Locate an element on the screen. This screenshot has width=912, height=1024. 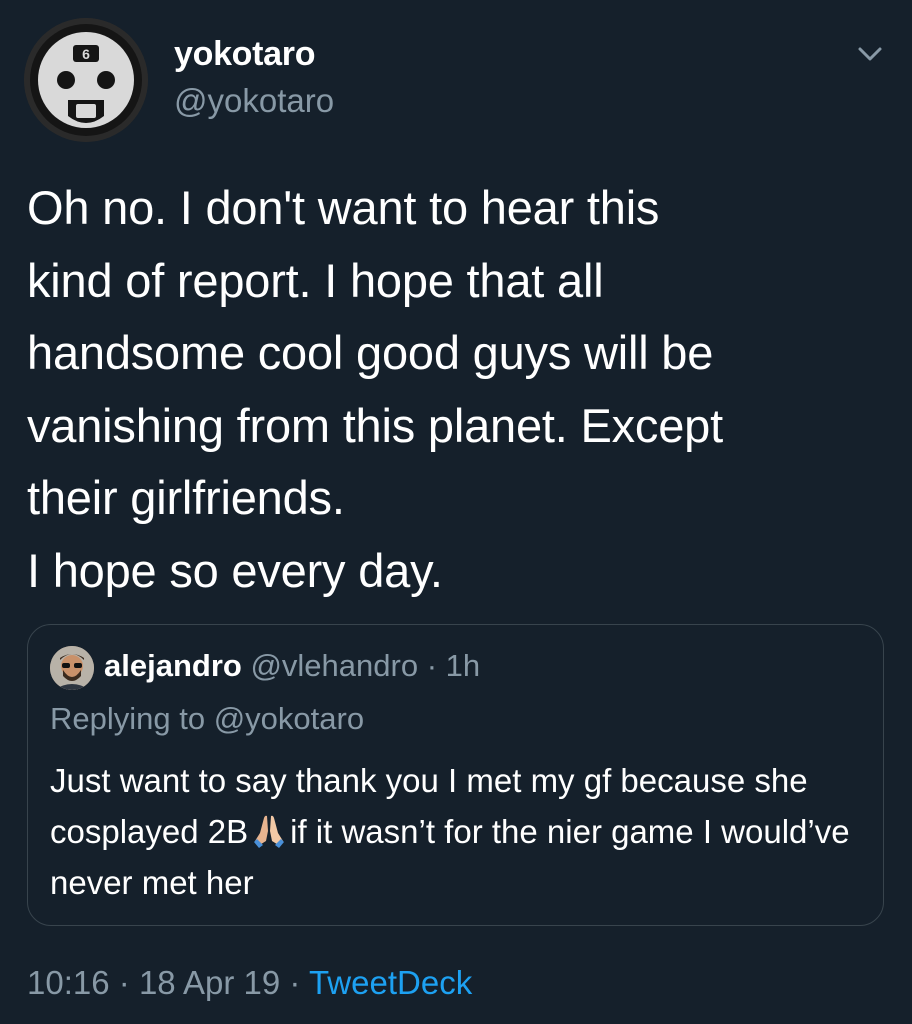
svg-text: 6 is located at coordinates (86, 54).